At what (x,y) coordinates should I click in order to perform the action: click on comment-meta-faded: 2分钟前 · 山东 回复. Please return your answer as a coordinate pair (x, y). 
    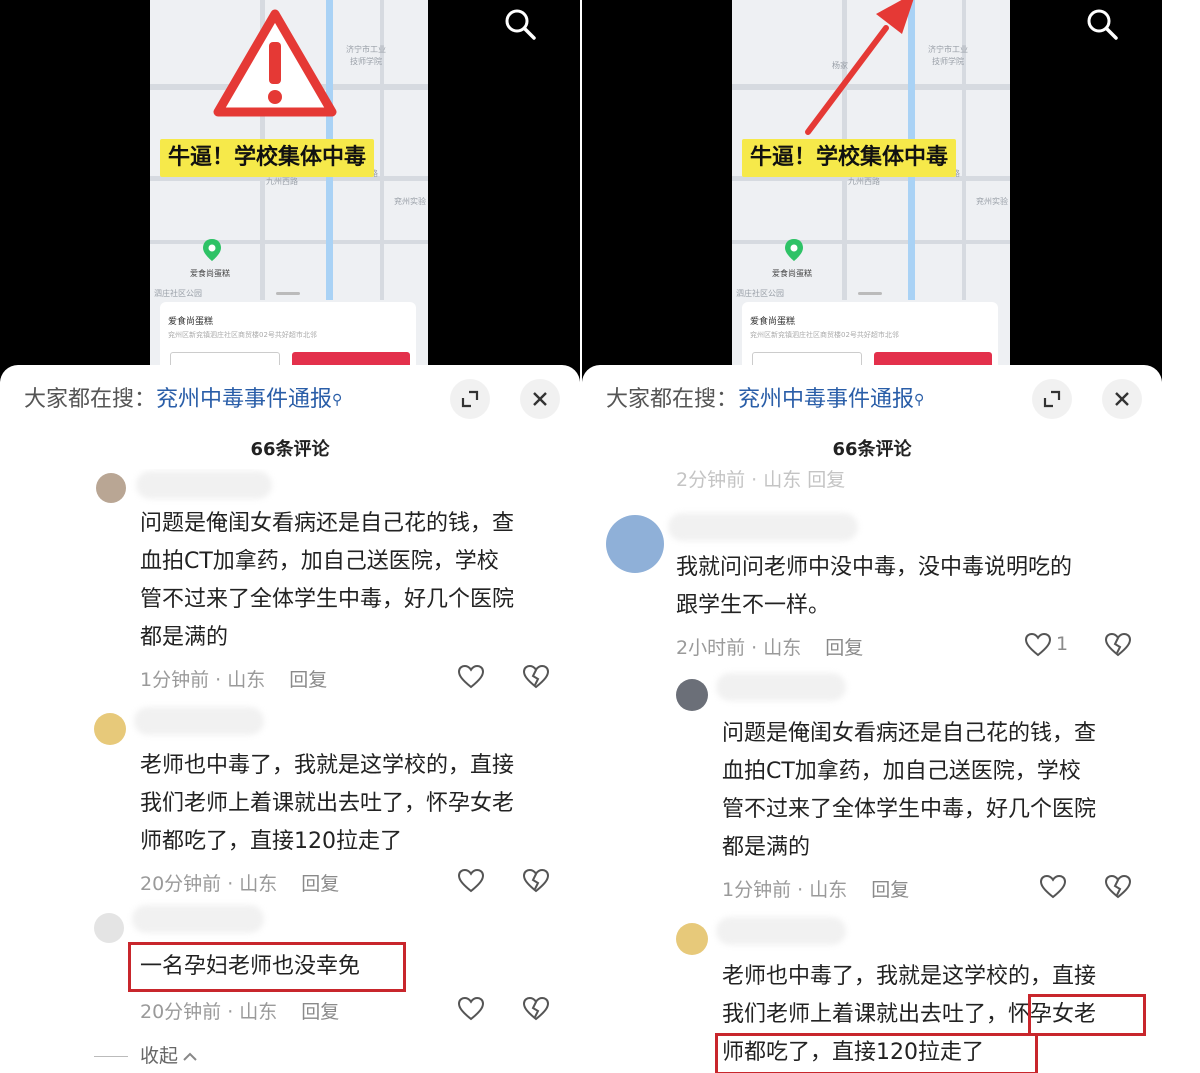
    Looking at the image, I should click on (761, 480).